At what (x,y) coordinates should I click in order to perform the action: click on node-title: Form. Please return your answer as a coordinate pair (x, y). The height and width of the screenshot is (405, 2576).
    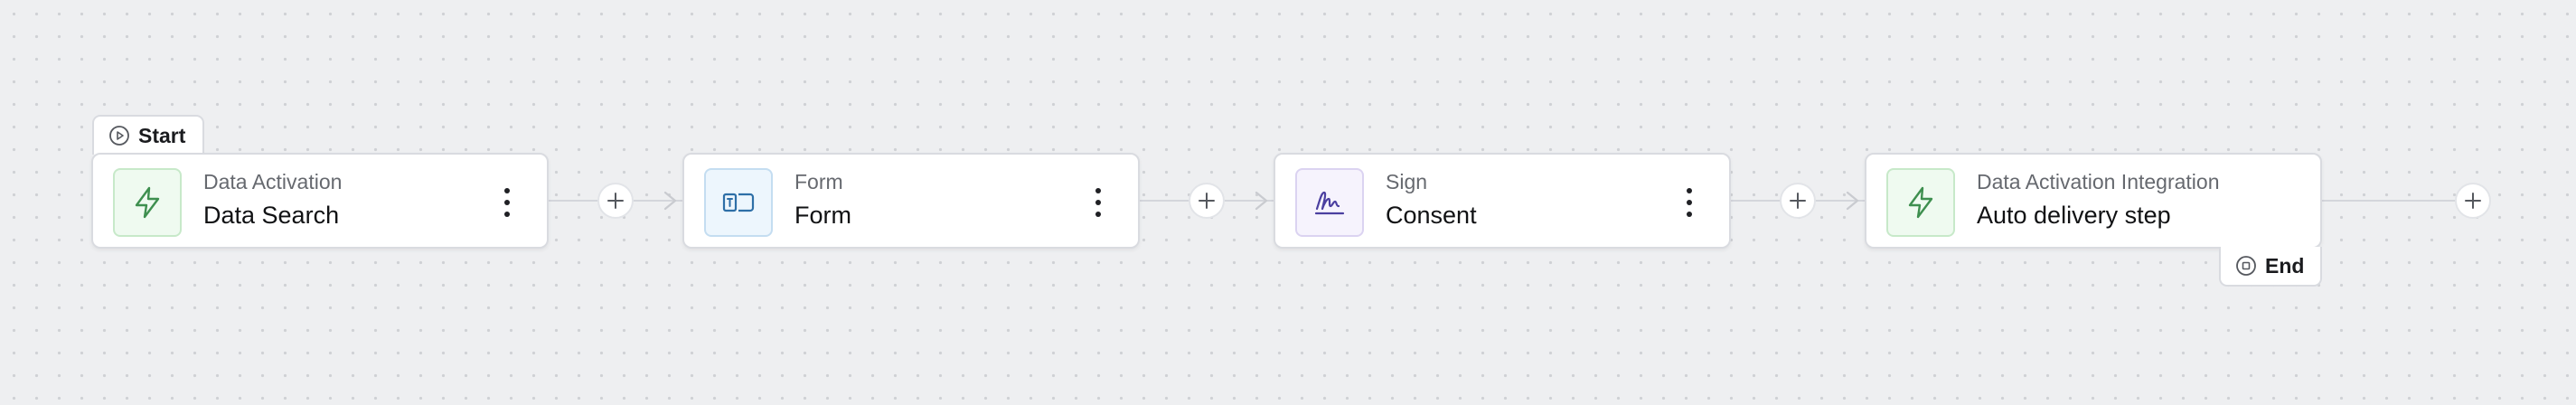
    Looking at the image, I should click on (823, 215).